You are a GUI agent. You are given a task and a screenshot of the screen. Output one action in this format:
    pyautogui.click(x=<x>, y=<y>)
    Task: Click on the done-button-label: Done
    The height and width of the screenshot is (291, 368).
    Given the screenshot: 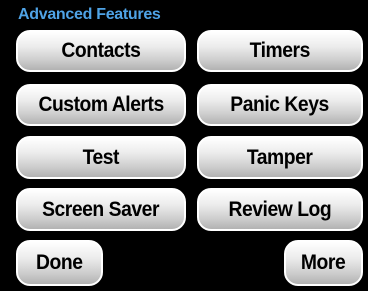 What is the action you would take?
    pyautogui.click(x=59, y=262)
    